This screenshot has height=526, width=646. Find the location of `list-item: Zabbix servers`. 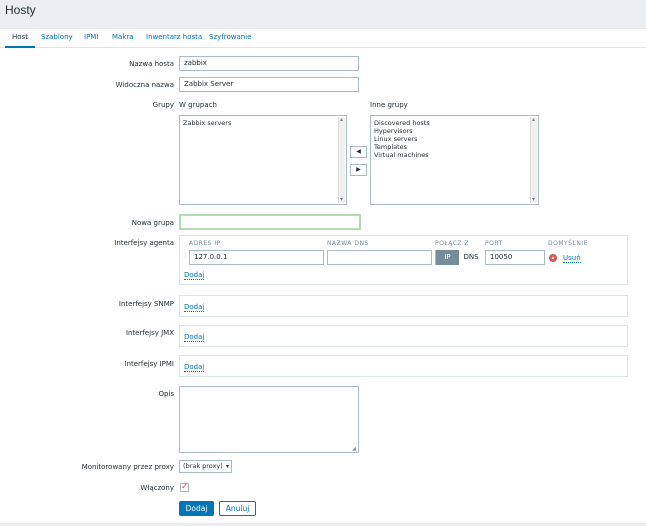

list-item: Zabbix servers is located at coordinates (263, 123).